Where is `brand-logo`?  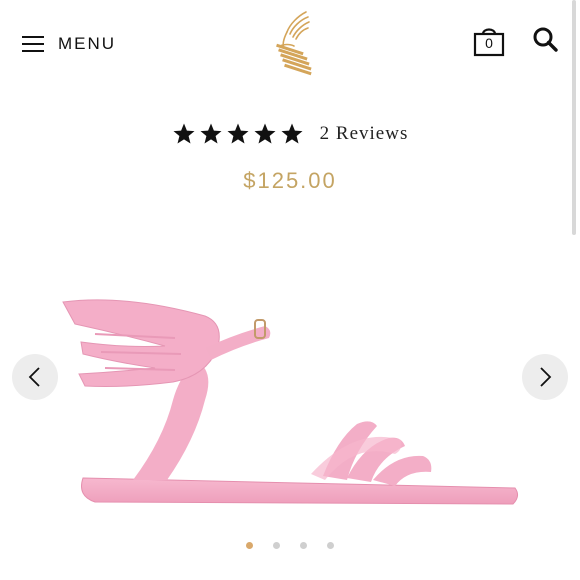 brand-logo is located at coordinates (295, 42).